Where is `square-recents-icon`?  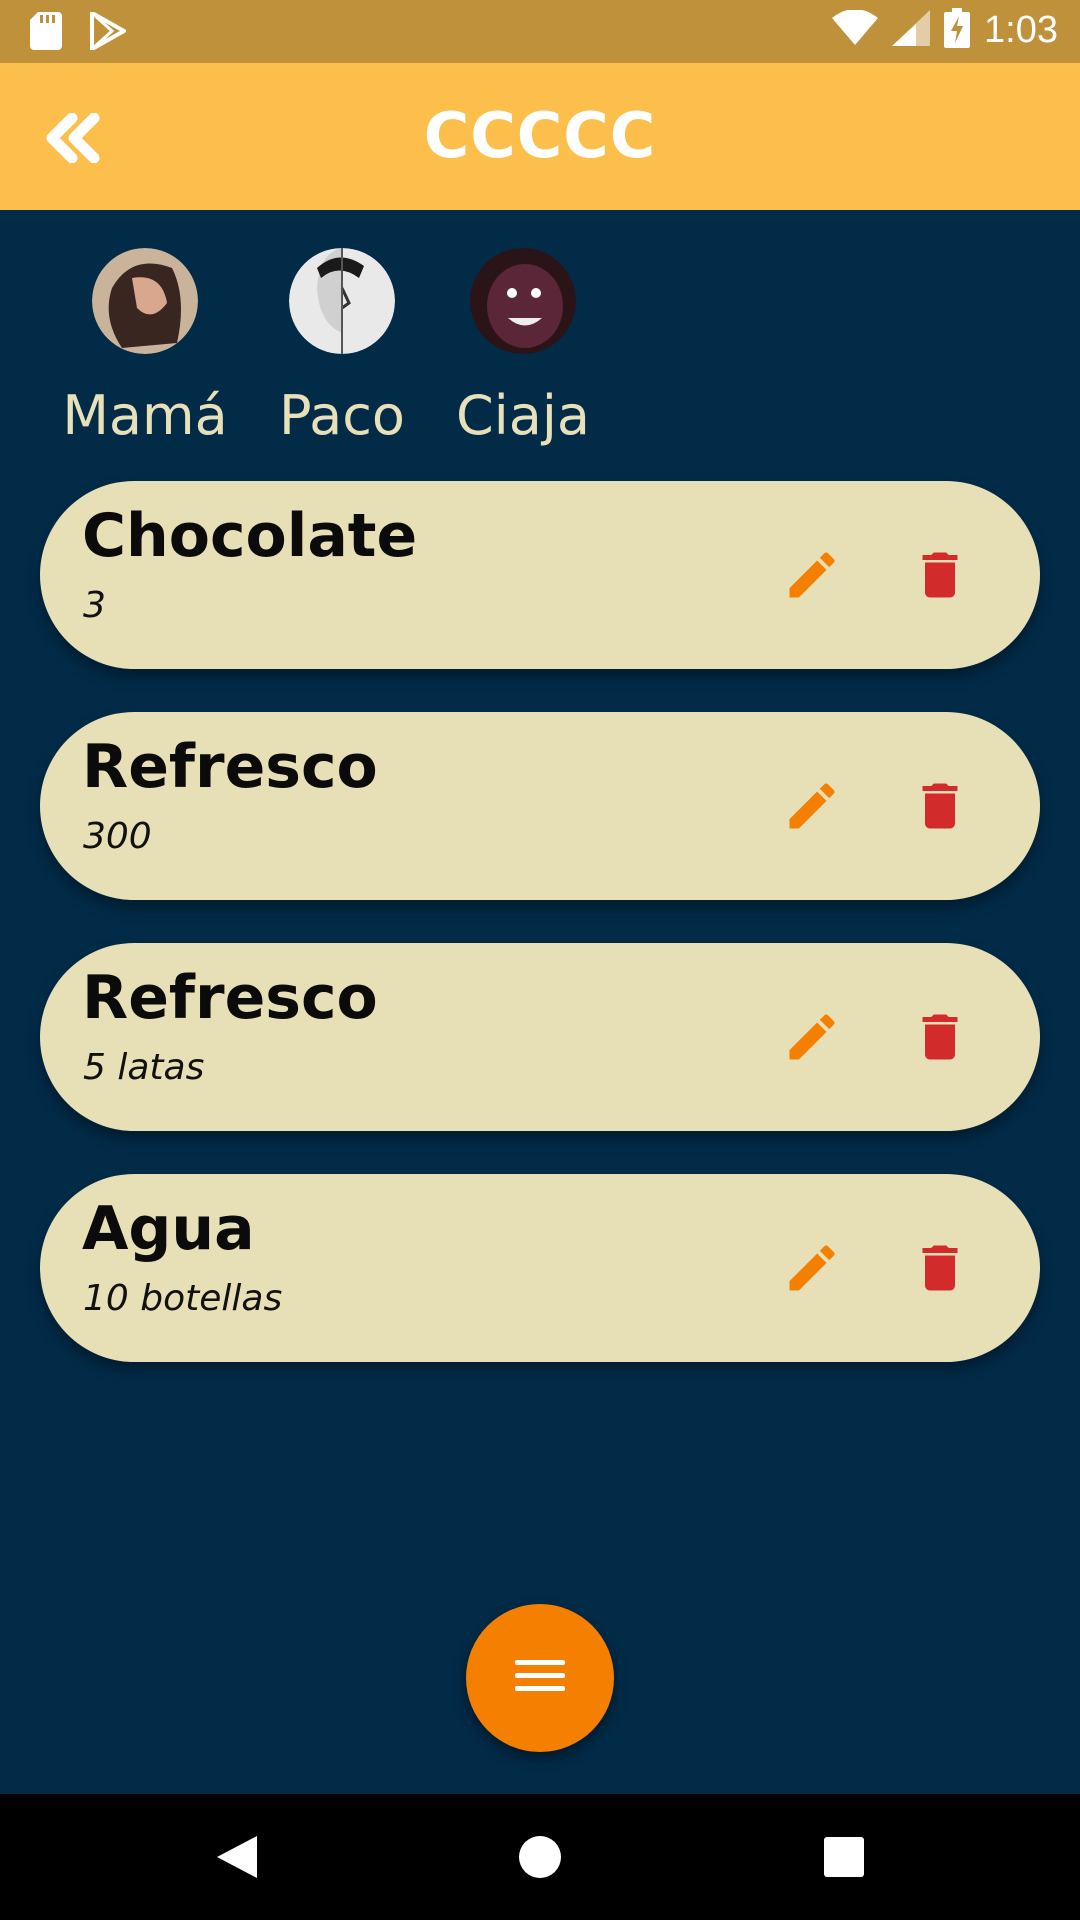
square-recents-icon is located at coordinates (844, 1865).